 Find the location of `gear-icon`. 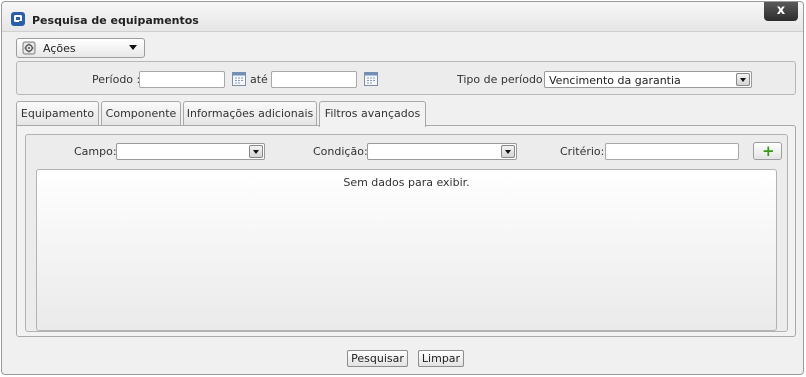

gear-icon is located at coordinates (29, 48).